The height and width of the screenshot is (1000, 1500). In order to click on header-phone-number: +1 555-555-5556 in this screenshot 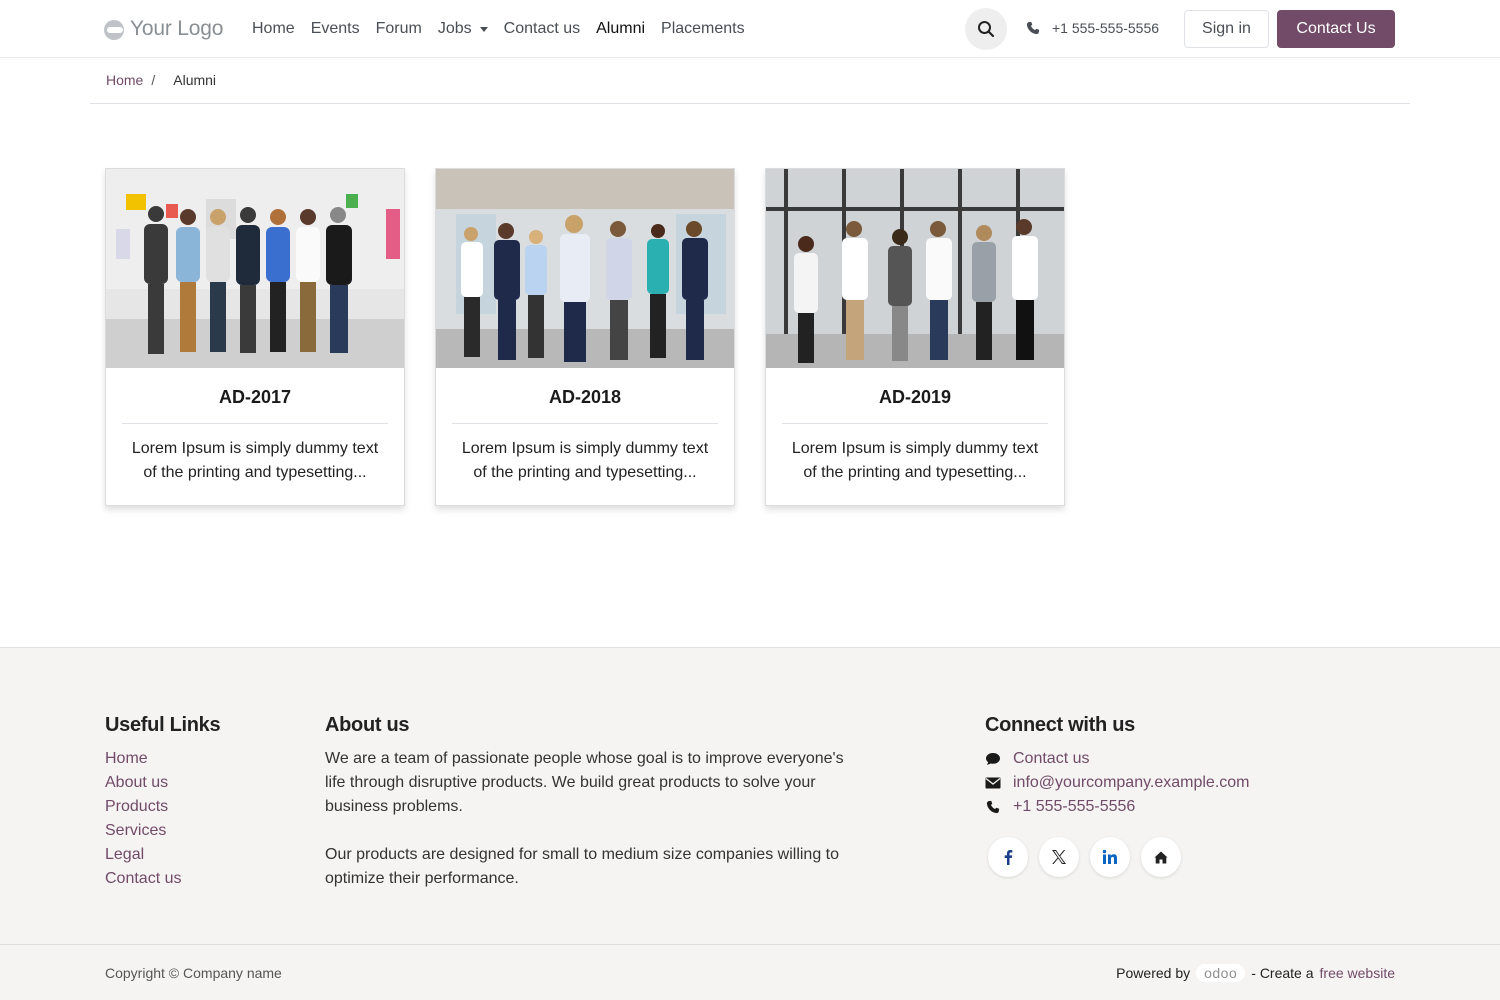, I will do `click(1106, 28)`.